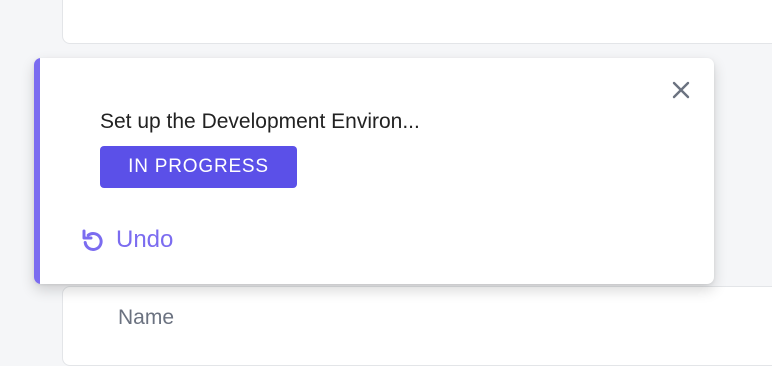  What do you see at coordinates (92, 240) in the screenshot?
I see `undo-icon` at bounding box center [92, 240].